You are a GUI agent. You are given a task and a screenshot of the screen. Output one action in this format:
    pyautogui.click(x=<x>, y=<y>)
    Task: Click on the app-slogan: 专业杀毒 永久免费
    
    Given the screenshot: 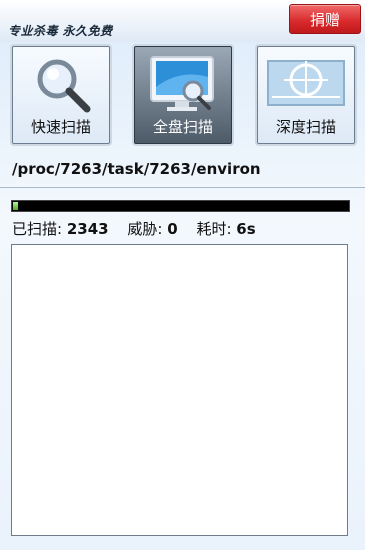 What is the action you would take?
    pyautogui.click(x=60, y=31)
    